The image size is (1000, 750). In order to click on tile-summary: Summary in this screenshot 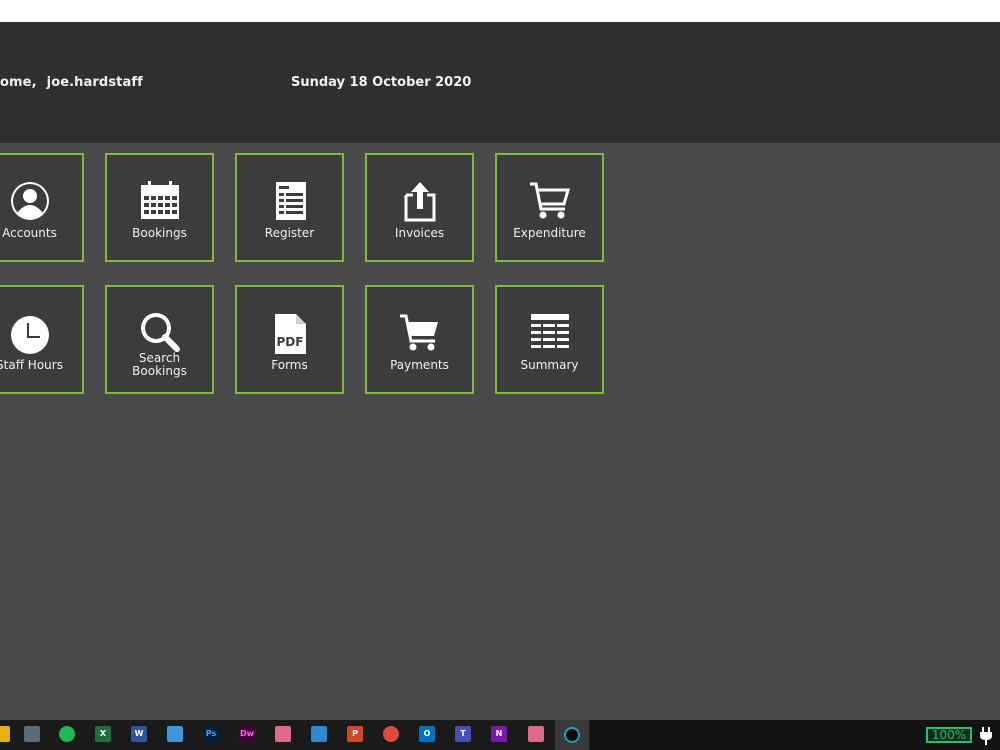, I will do `click(549, 339)`.